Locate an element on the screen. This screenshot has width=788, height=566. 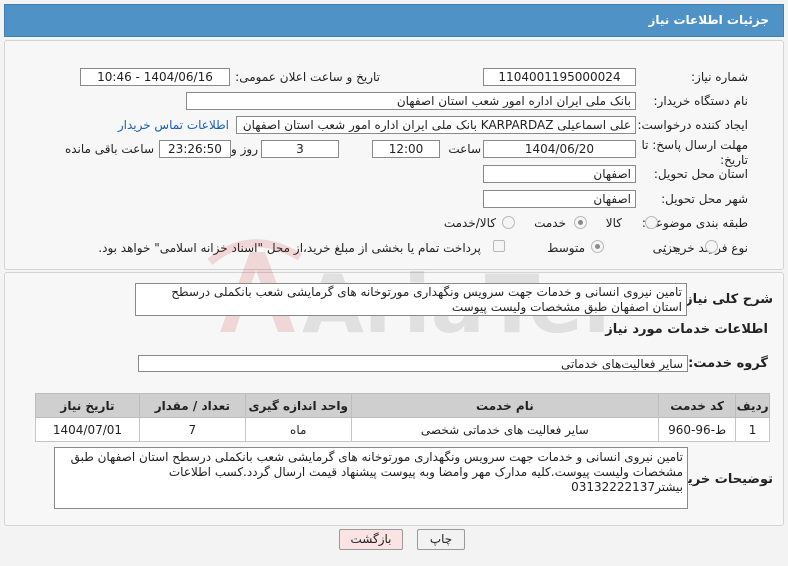
services-section-title: اطلاعات خدمات مورد نیاز is located at coordinates (686, 329).